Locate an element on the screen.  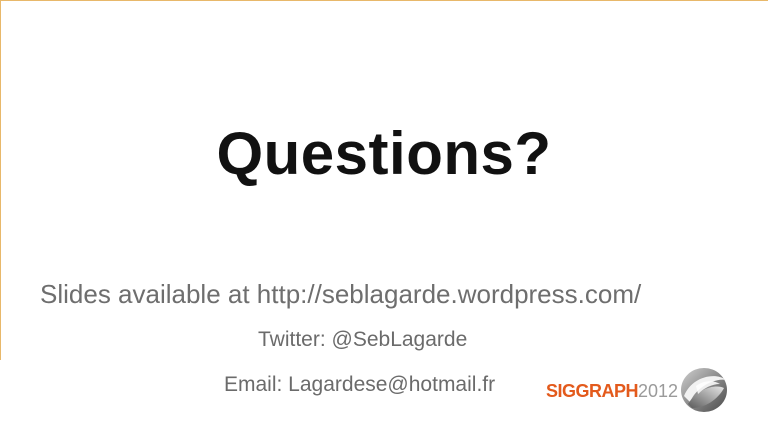
slide-top-border is located at coordinates (384, 0).